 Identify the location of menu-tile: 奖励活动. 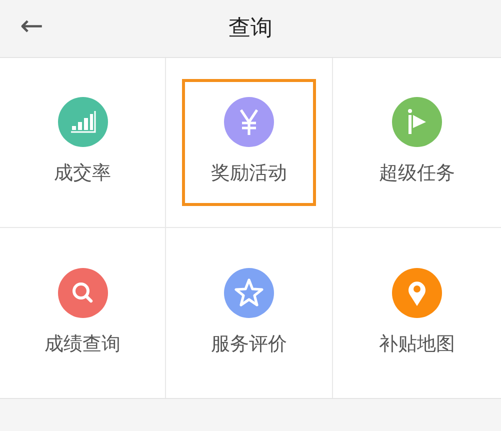
(249, 142).